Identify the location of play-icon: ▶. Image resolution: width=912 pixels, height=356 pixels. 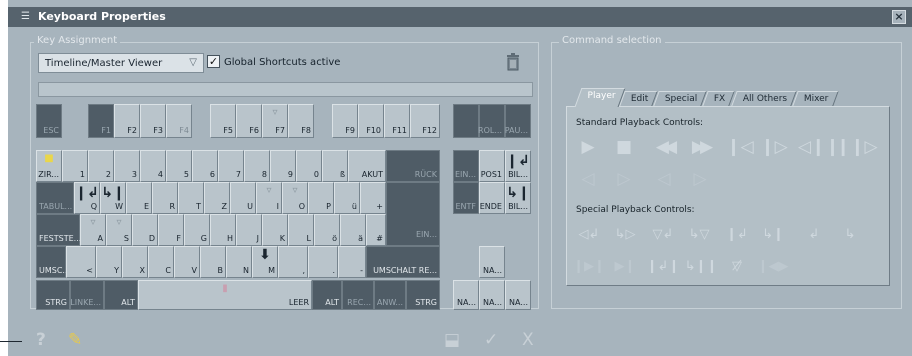
(588, 147).